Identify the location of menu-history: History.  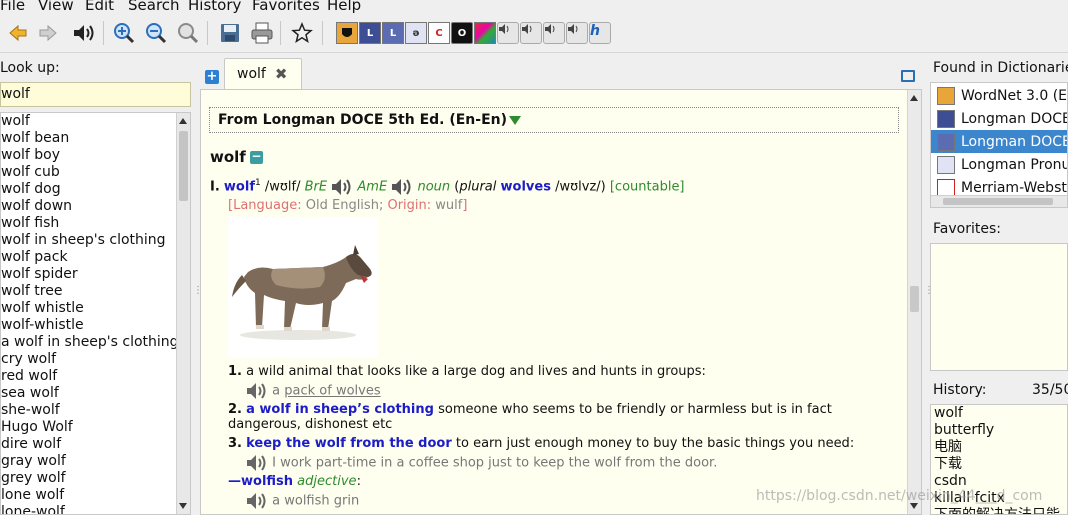
(214, 7).